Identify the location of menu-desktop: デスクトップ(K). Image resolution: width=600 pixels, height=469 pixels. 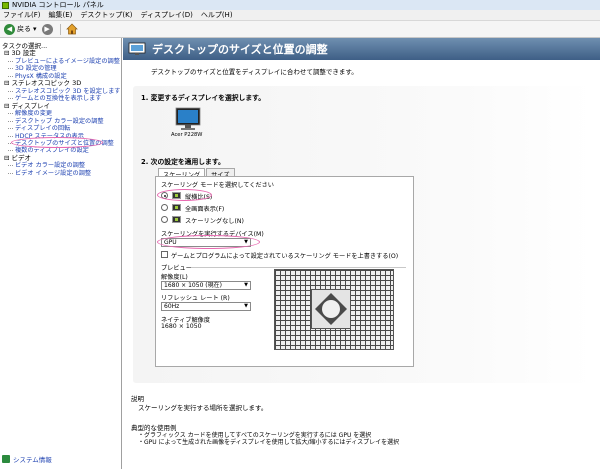
(106, 15).